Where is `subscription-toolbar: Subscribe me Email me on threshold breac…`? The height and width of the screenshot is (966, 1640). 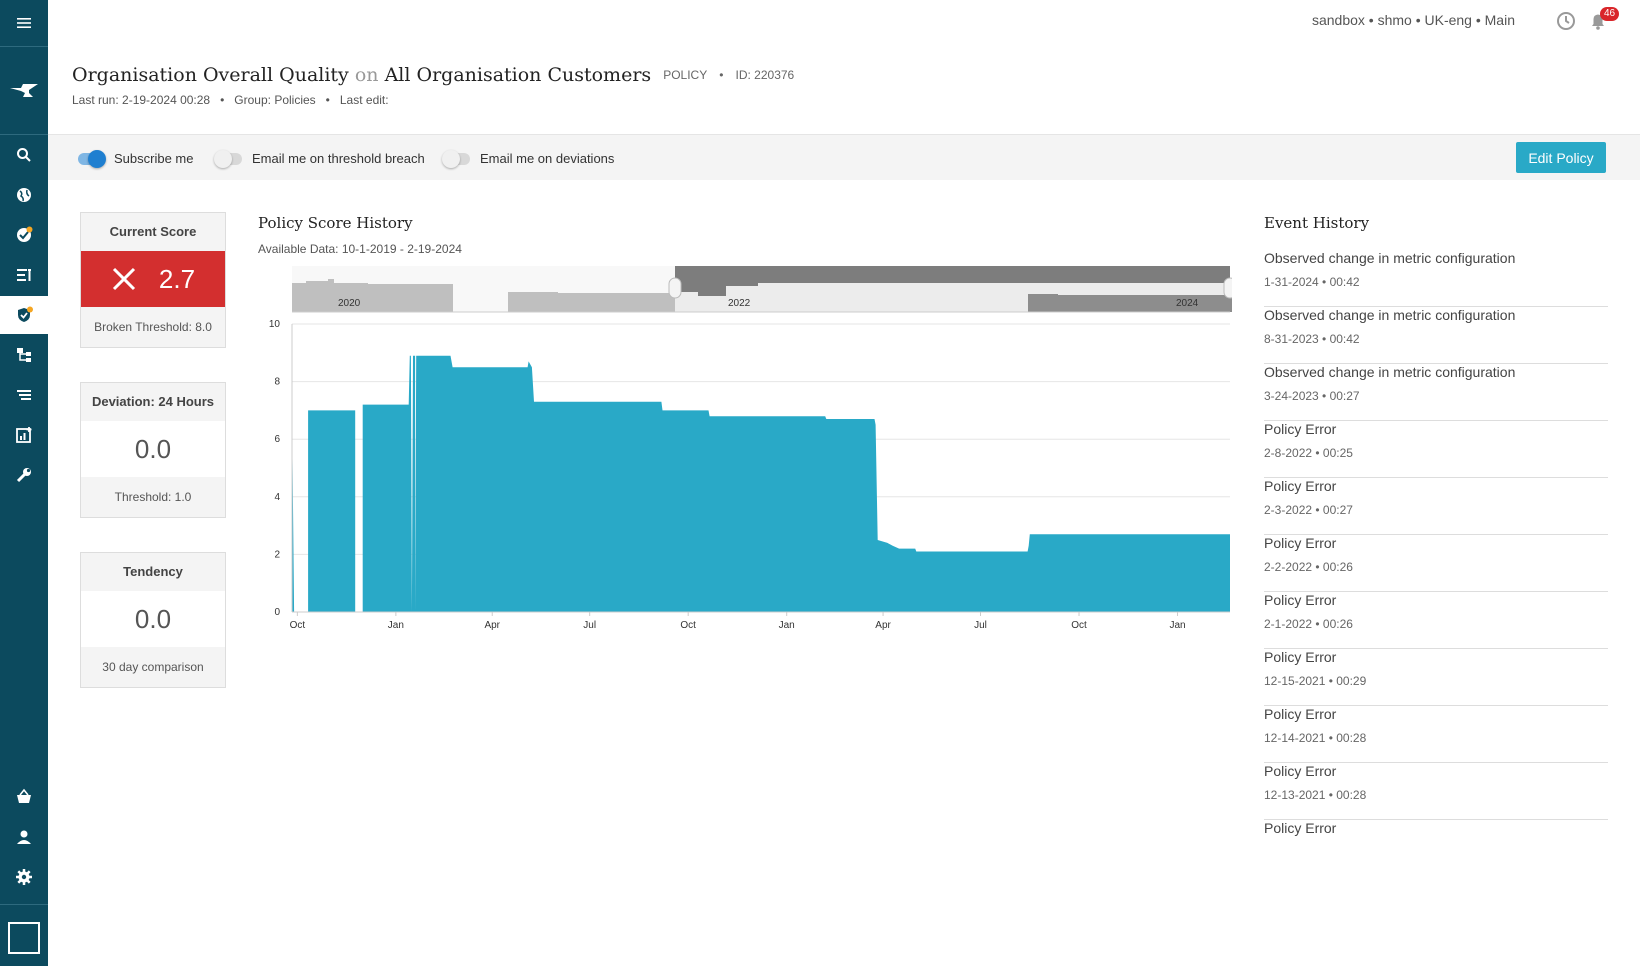 subscription-toolbar: Subscribe me Email me on threshold breac… is located at coordinates (844, 157).